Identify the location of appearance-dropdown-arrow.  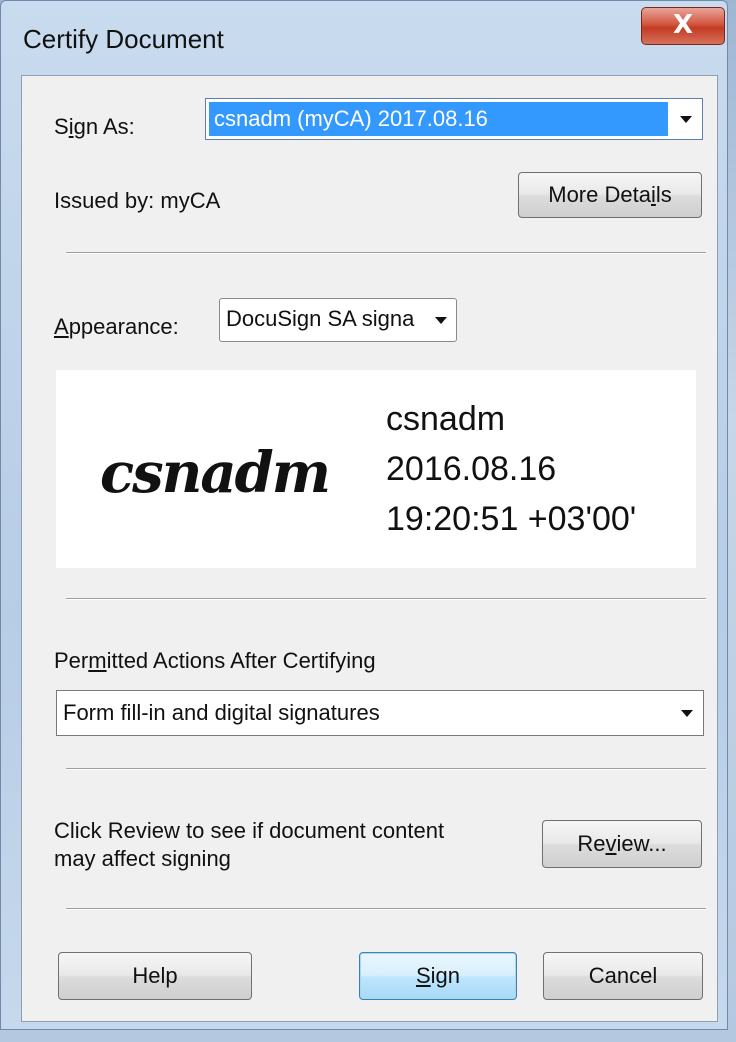
(441, 320).